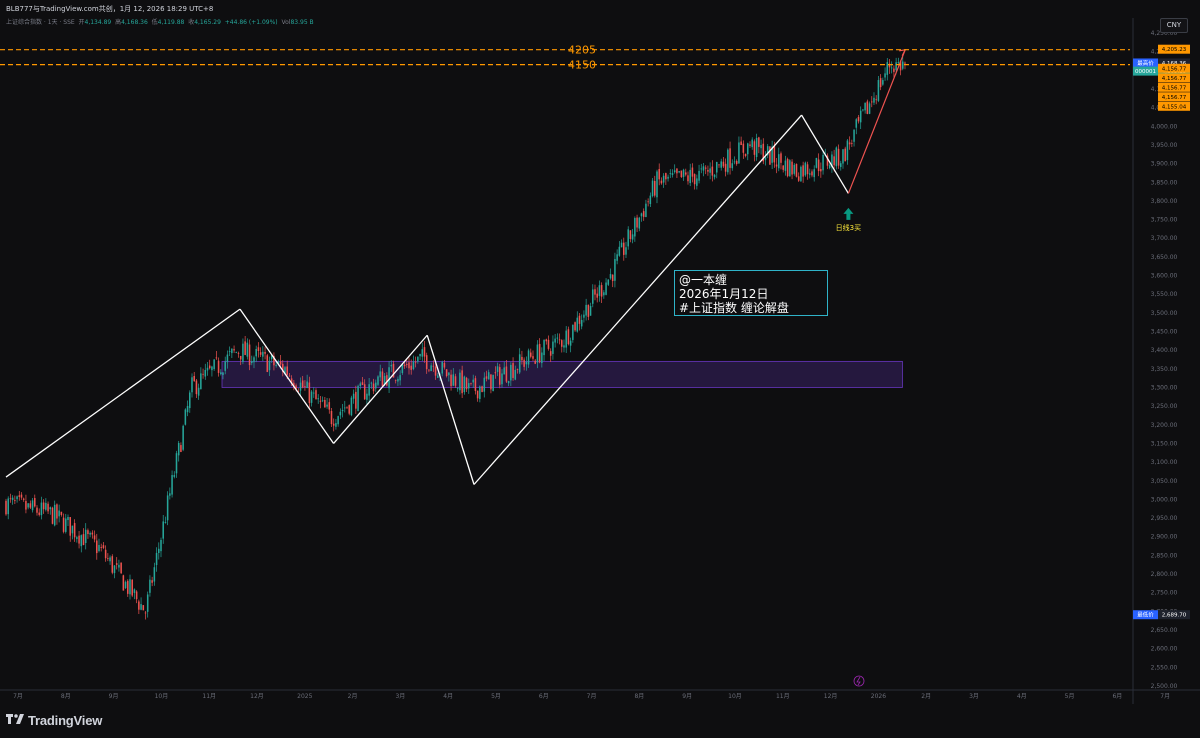  What do you see at coordinates (735, 696) in the screenshot?
I see `x-tick-label: 10月` at bounding box center [735, 696].